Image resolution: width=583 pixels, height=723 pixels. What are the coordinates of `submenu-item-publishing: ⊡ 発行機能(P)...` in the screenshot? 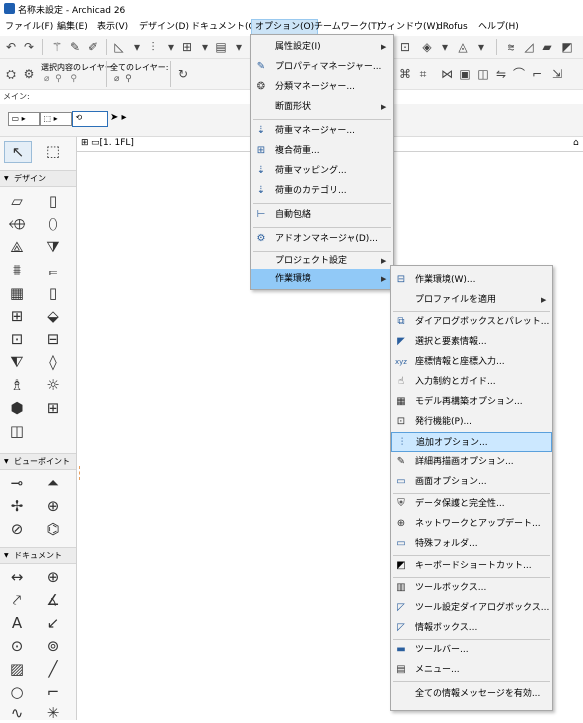 It's located at (471, 422).